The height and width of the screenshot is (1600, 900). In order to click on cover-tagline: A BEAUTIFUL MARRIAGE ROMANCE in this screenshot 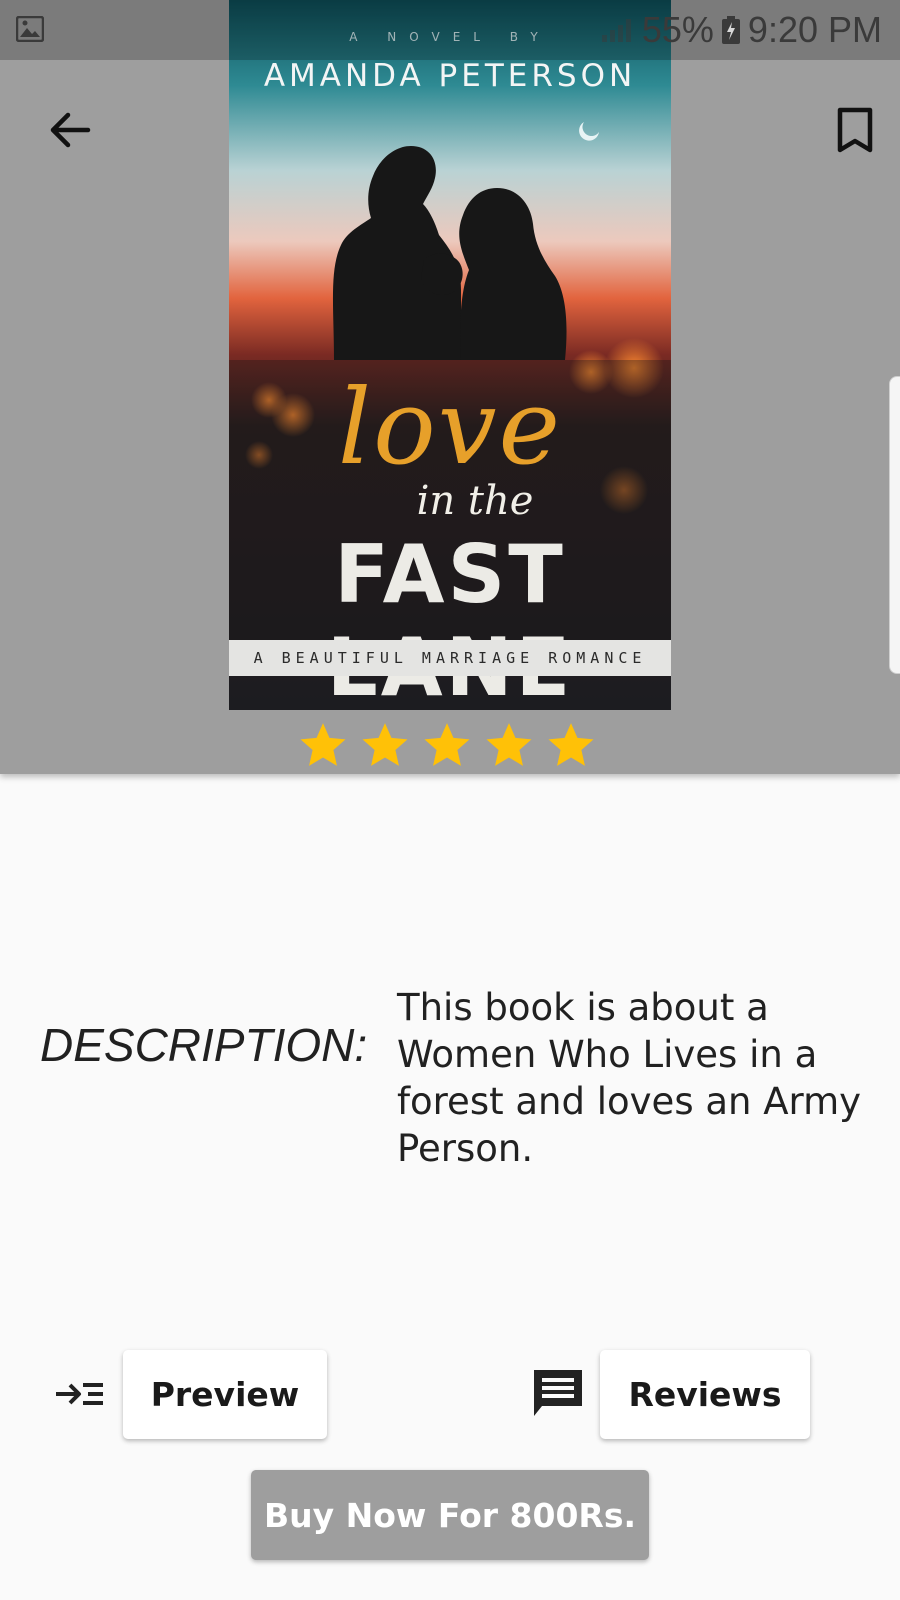, I will do `click(450, 658)`.